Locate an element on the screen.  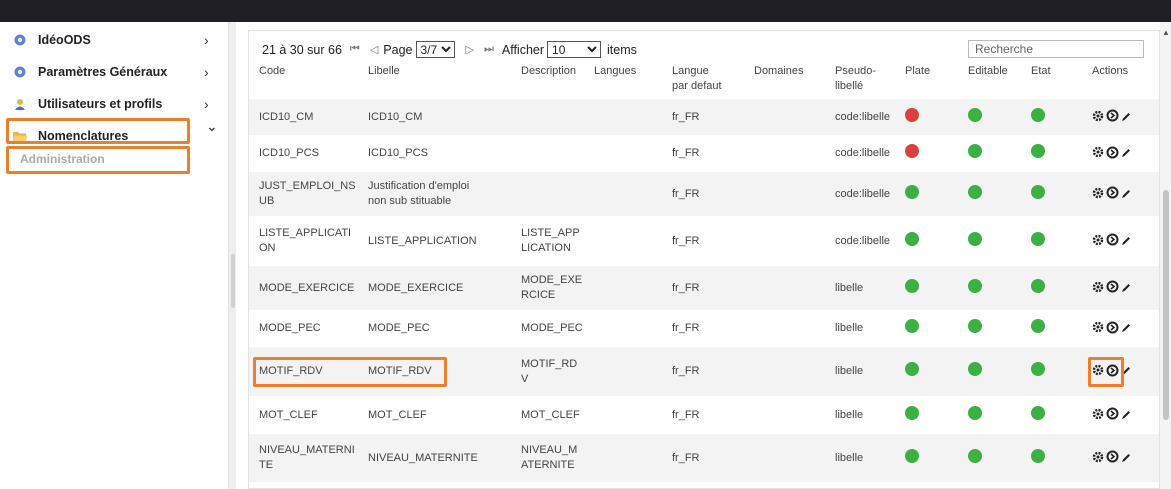
chevron-down-icon: ⌄ is located at coordinates (212, 126).